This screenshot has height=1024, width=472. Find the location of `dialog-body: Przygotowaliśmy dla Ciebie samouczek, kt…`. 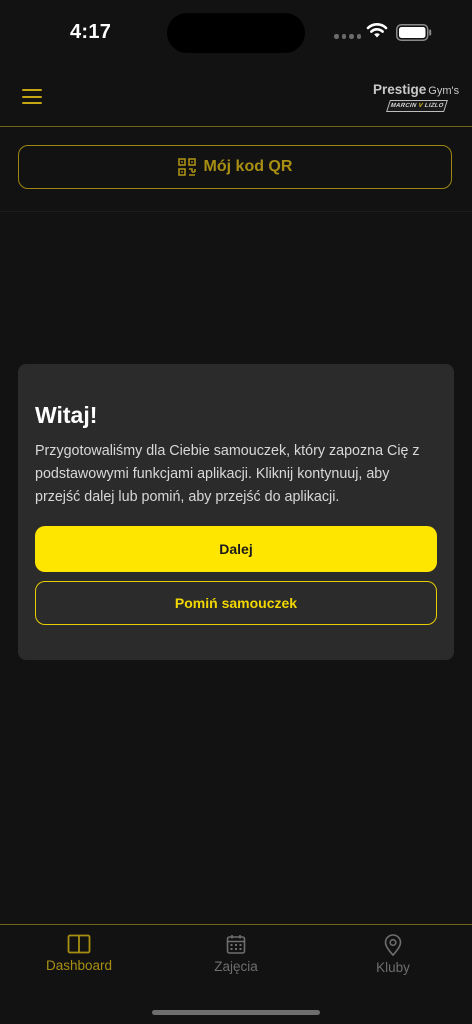

dialog-body: Przygotowaliśmy dla Ciebie samouczek, kt… is located at coordinates (227, 474).